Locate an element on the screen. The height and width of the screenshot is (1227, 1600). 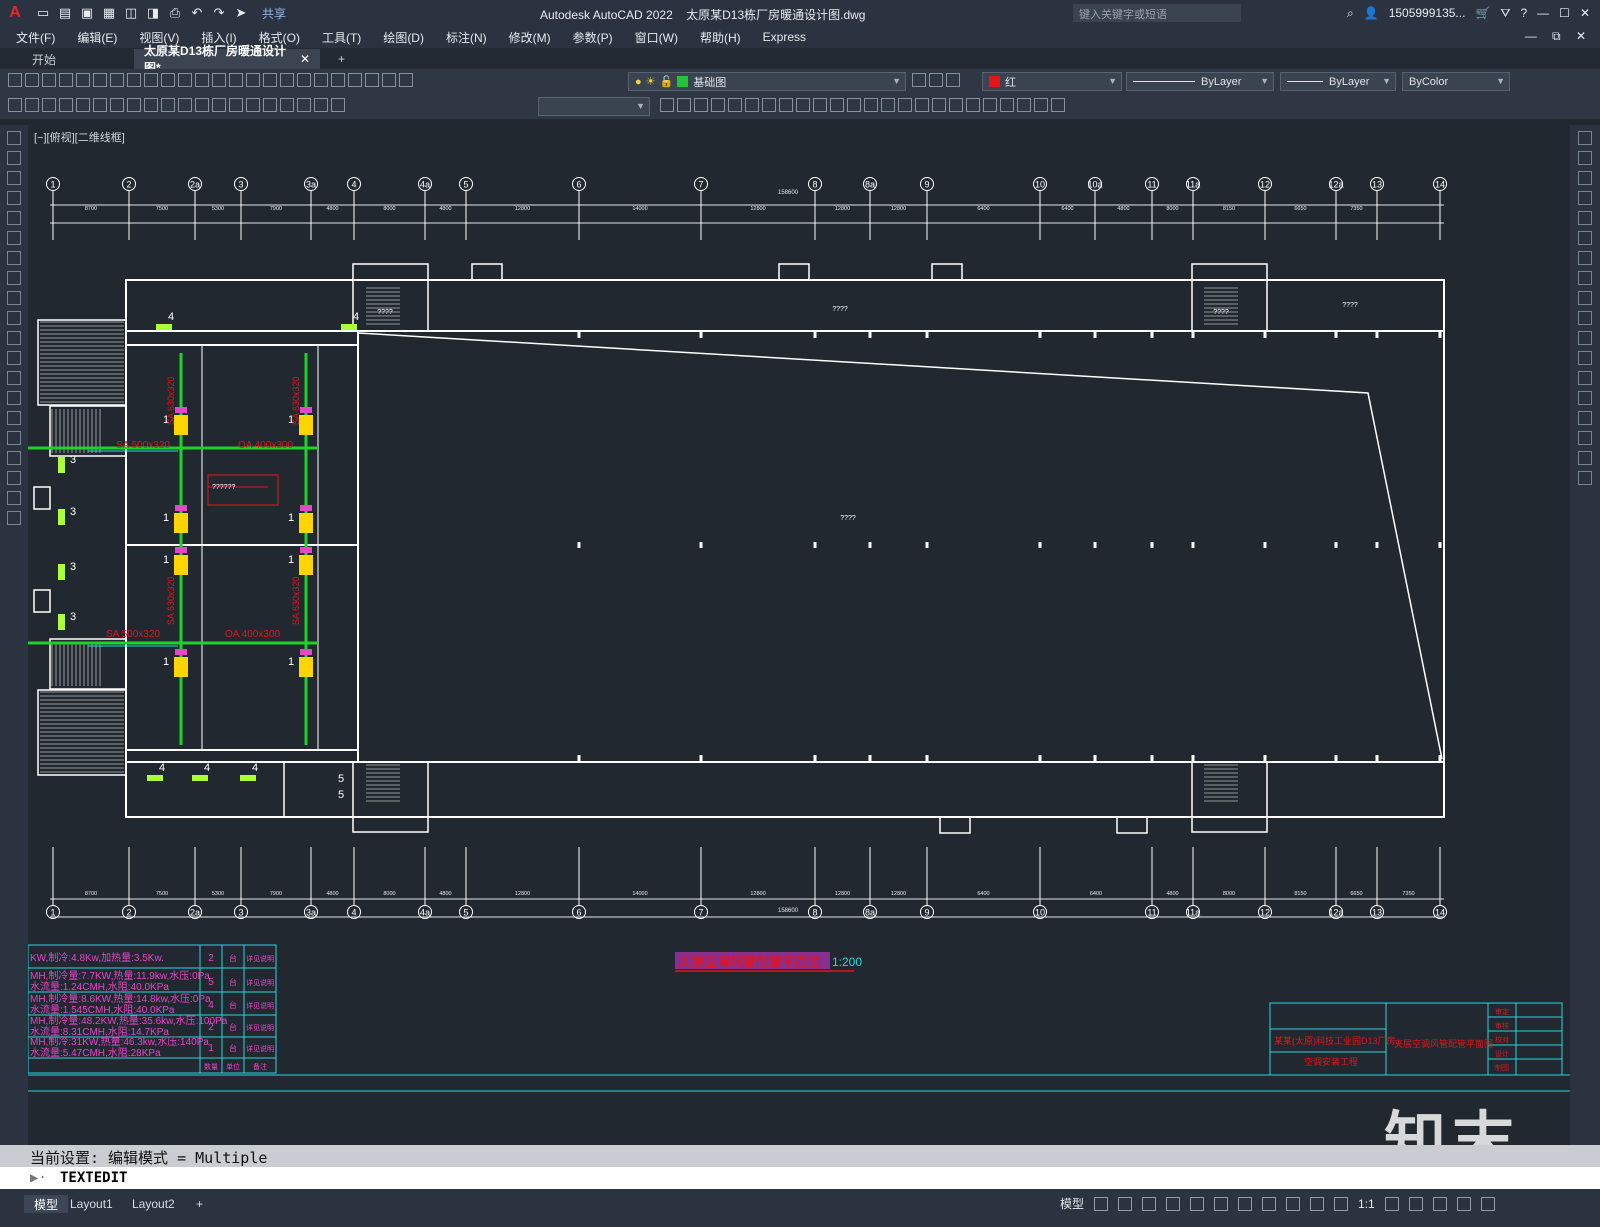
block-icon is located at coordinates (185, 80).